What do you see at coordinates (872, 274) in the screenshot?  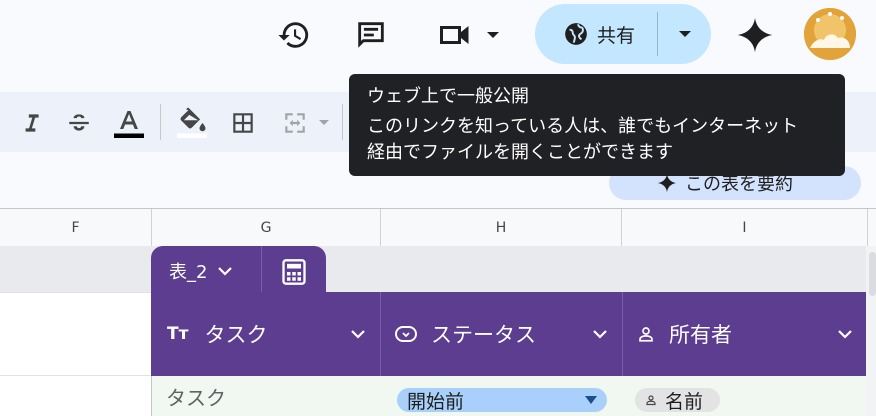 I see `vertical-scrollbar-thumb` at bounding box center [872, 274].